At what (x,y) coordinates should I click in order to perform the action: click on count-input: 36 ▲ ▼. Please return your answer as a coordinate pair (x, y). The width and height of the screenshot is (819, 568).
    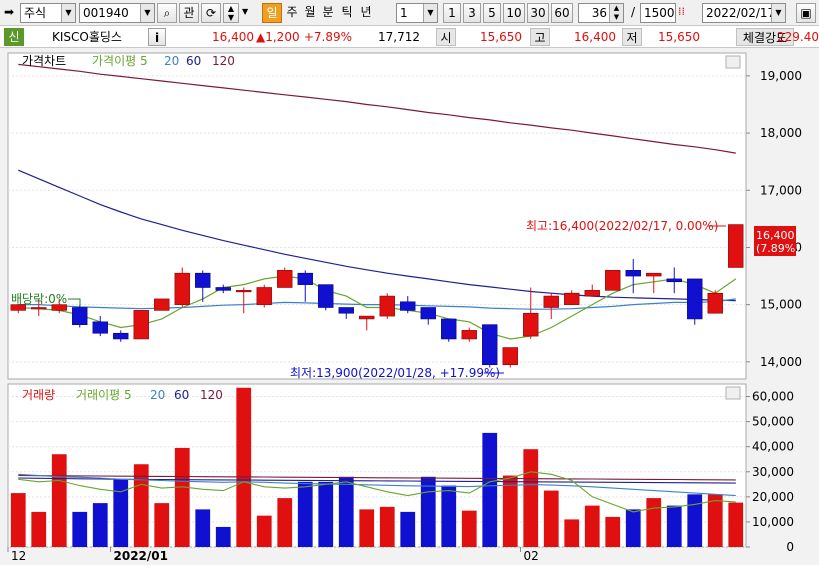
    Looking at the image, I should click on (601, 13).